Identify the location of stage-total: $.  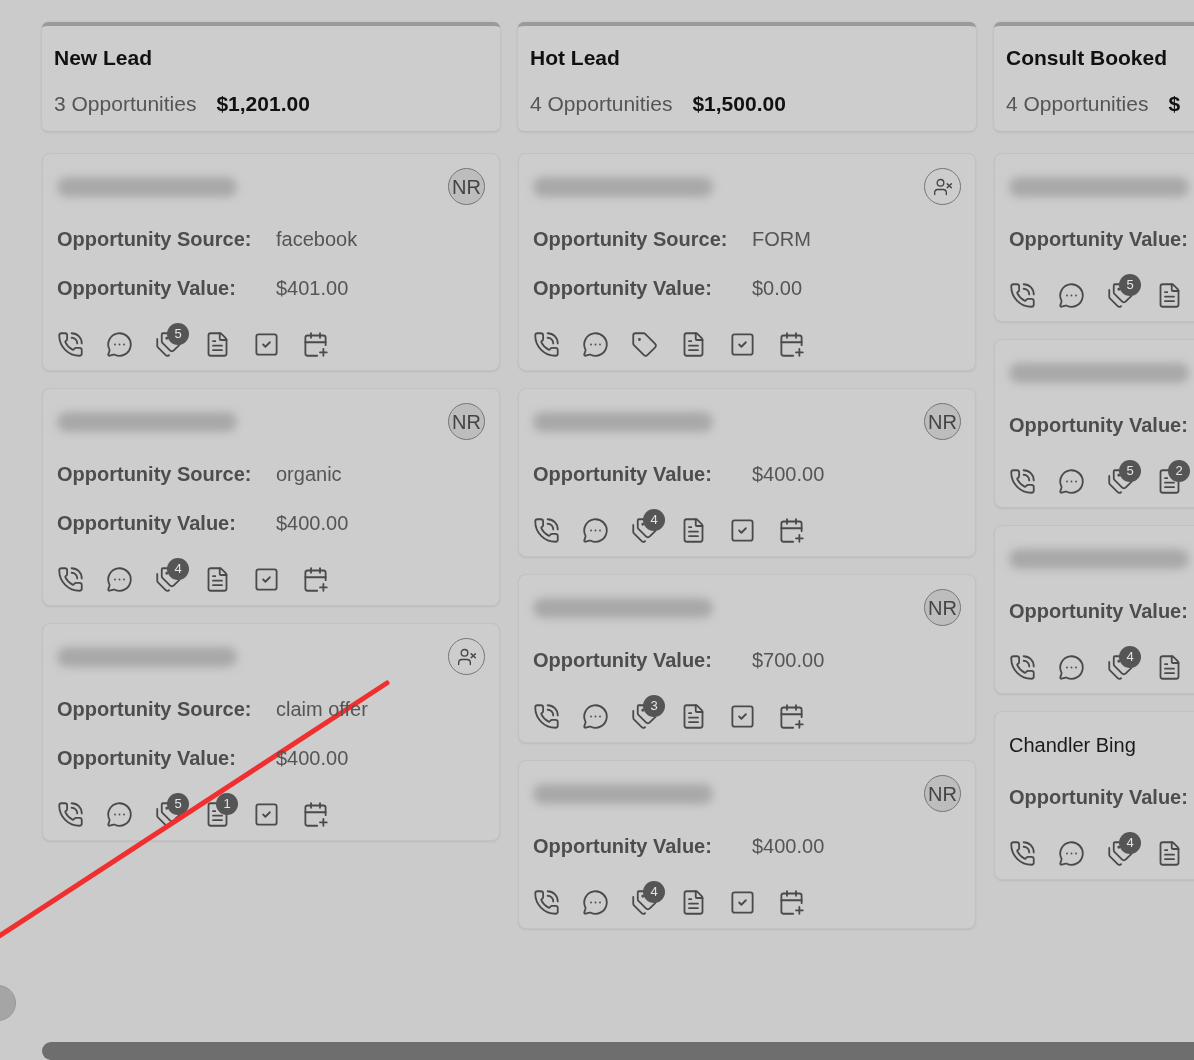
(1174, 103).